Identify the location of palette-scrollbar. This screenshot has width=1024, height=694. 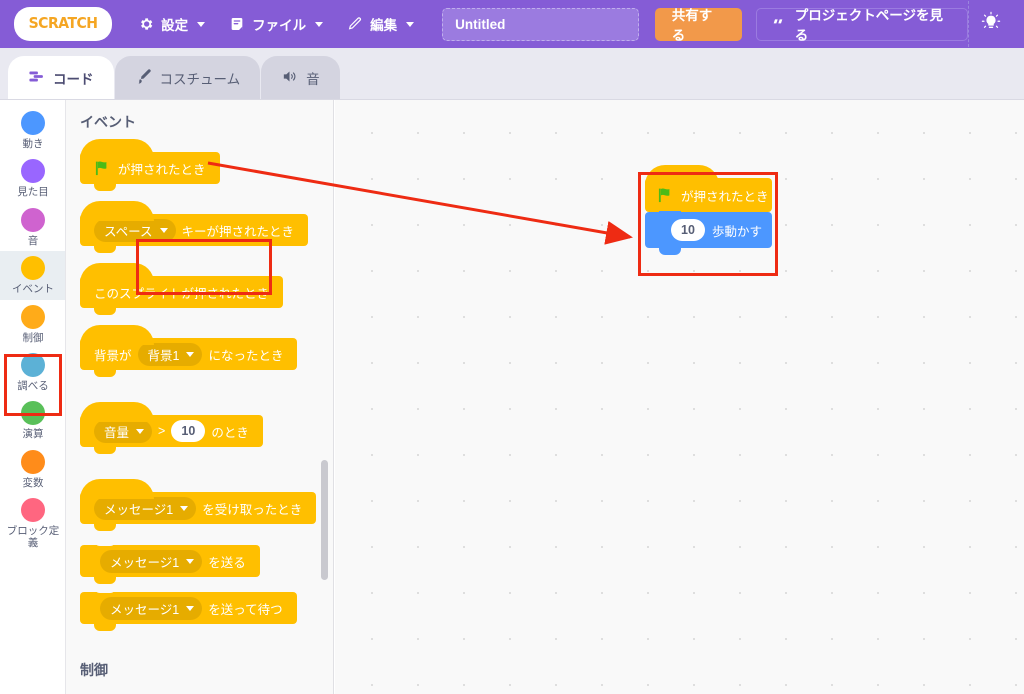
(324, 520).